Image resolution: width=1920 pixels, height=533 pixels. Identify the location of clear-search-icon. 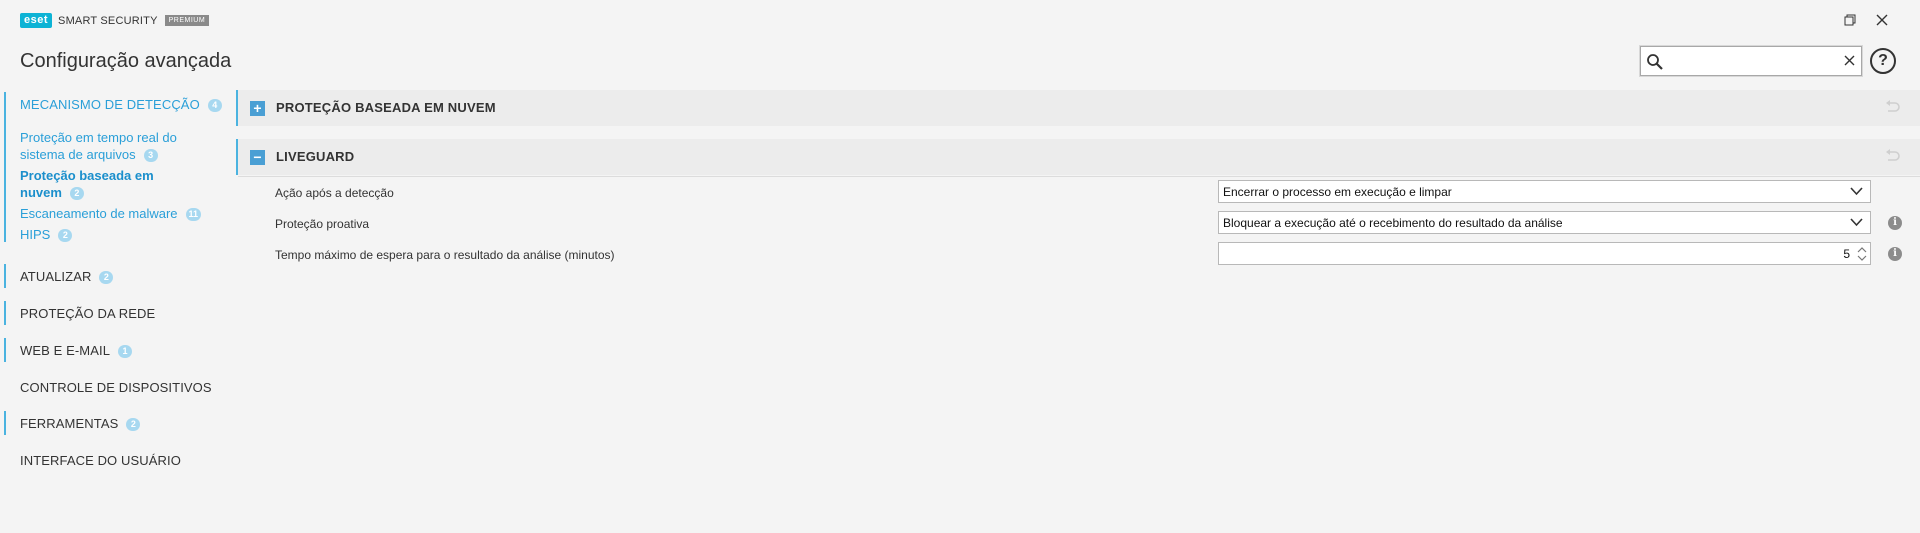
(1849, 60).